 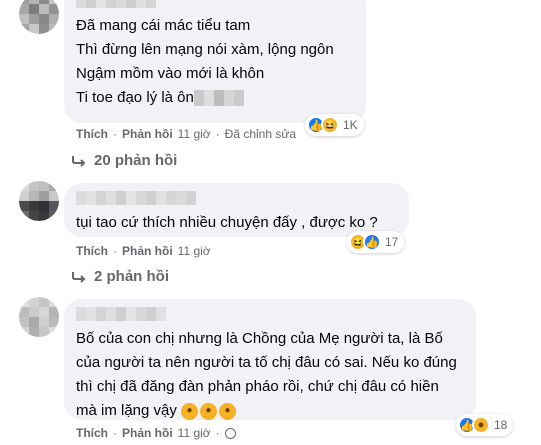 What do you see at coordinates (131, 276) in the screenshot?
I see `replies-count-label: 2 phản hồi` at bounding box center [131, 276].